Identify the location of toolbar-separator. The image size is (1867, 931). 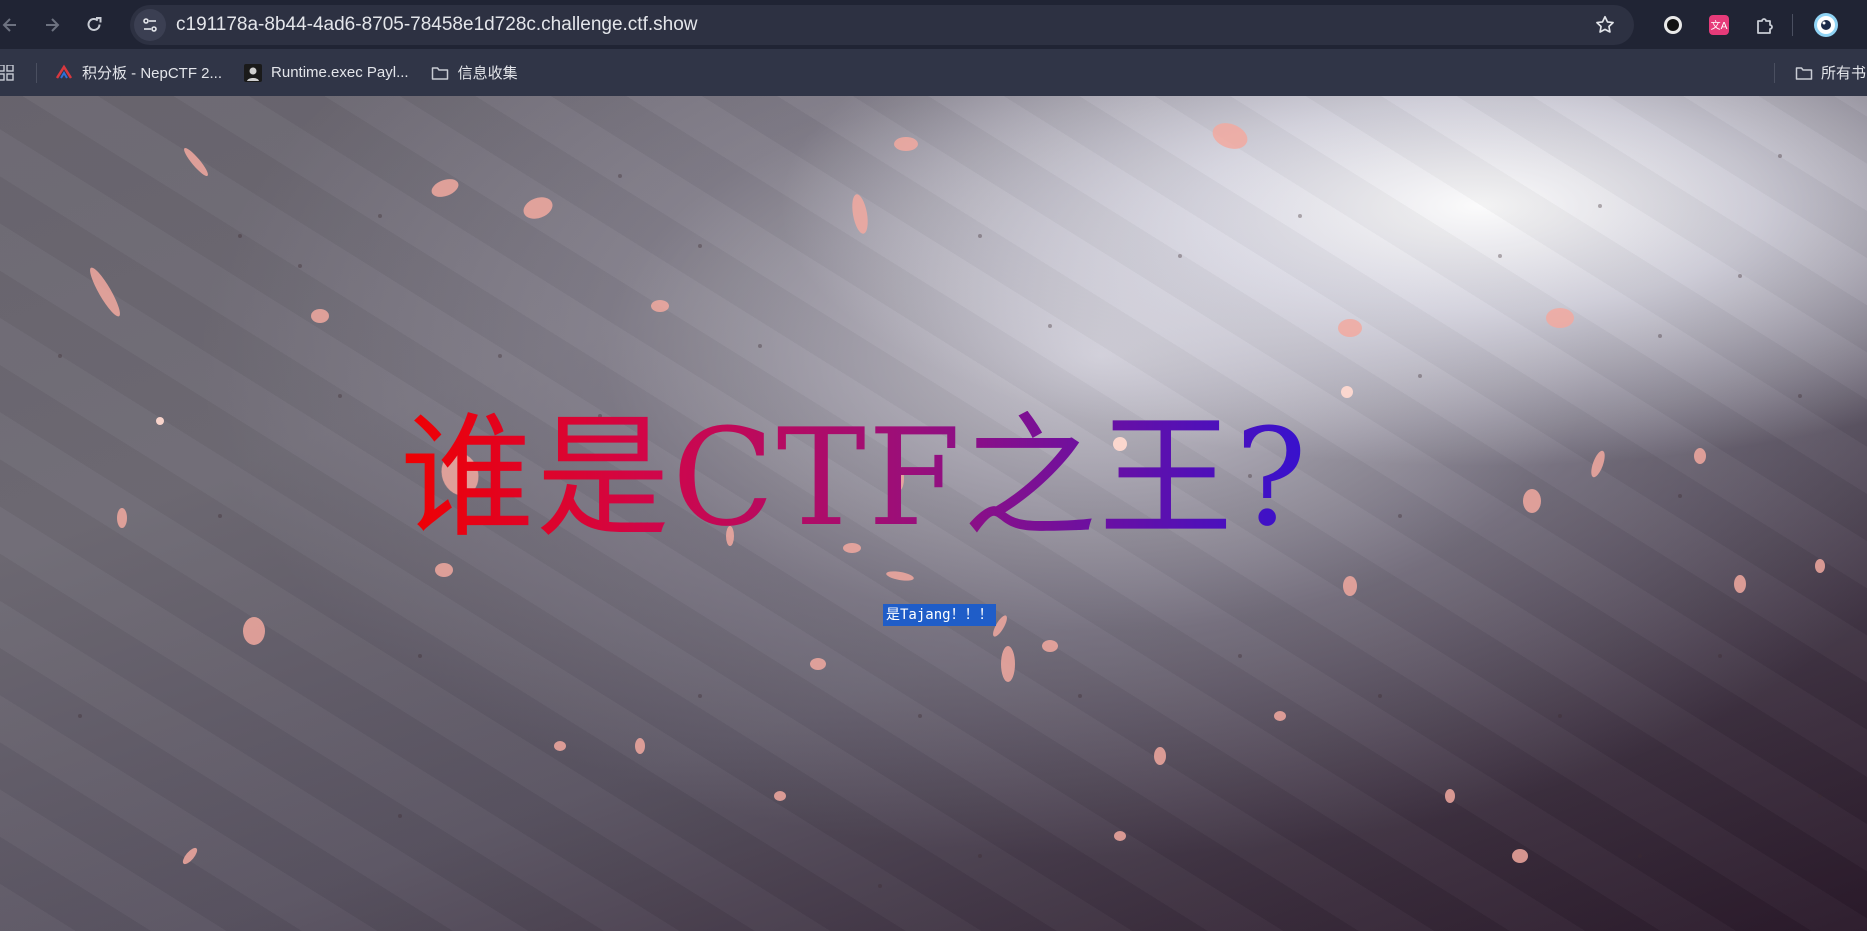
(1792, 24).